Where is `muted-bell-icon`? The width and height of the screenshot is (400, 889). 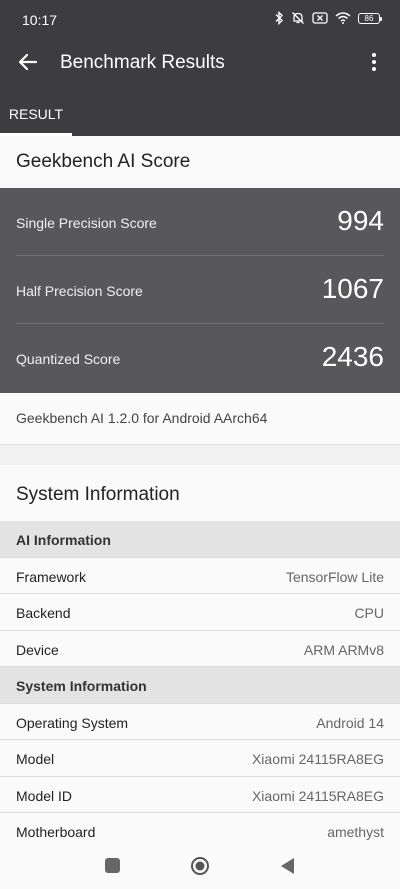 muted-bell-icon is located at coordinates (298, 18).